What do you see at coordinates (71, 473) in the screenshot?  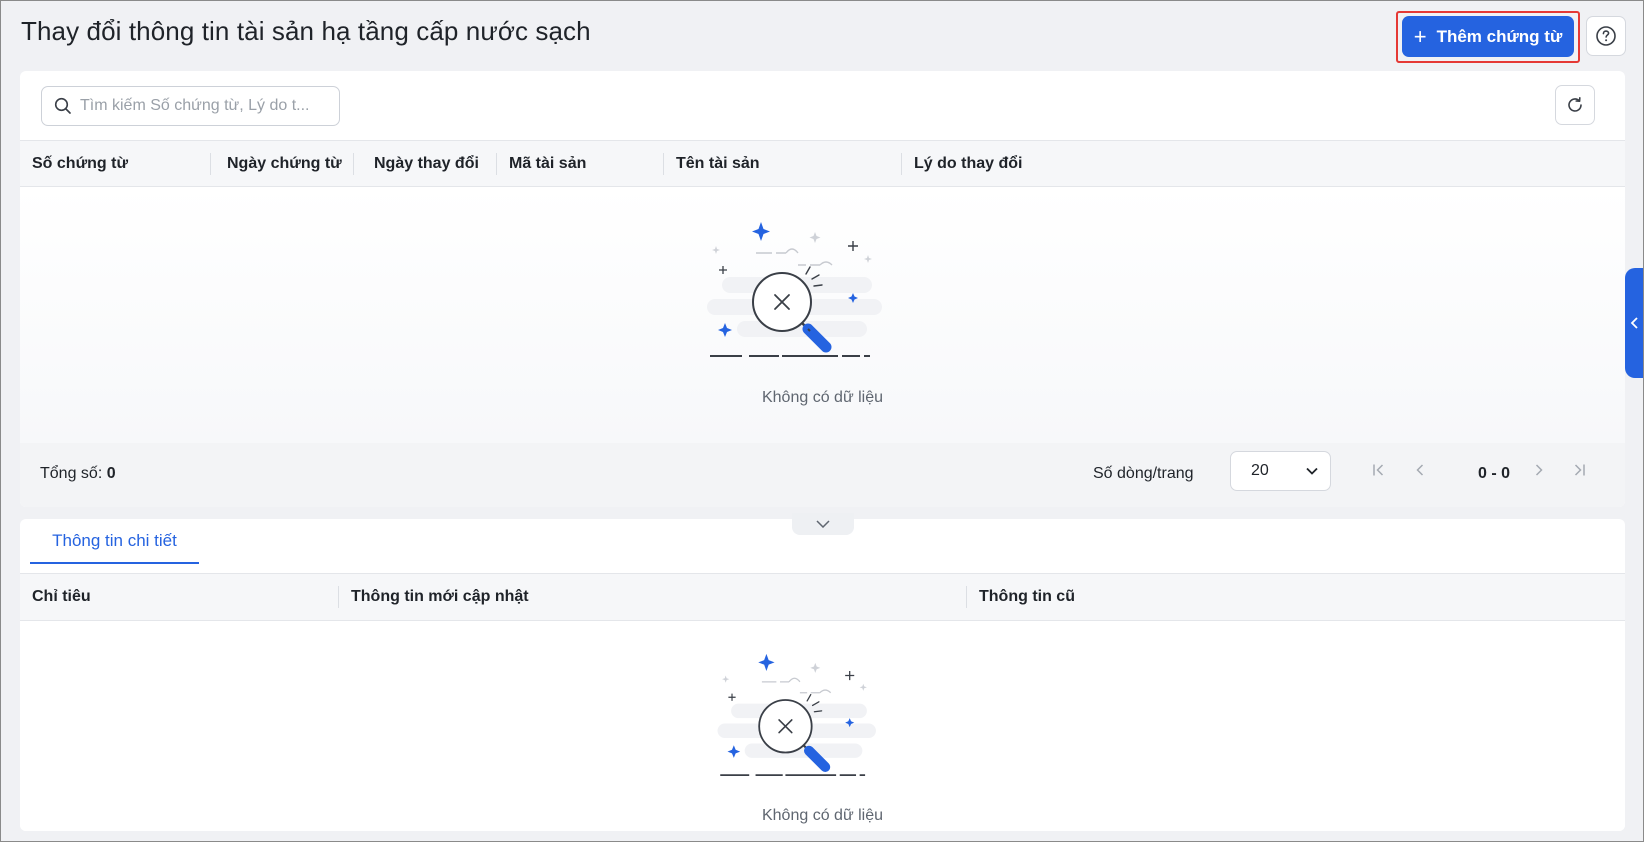 I see `total-label: Tổng số:` at bounding box center [71, 473].